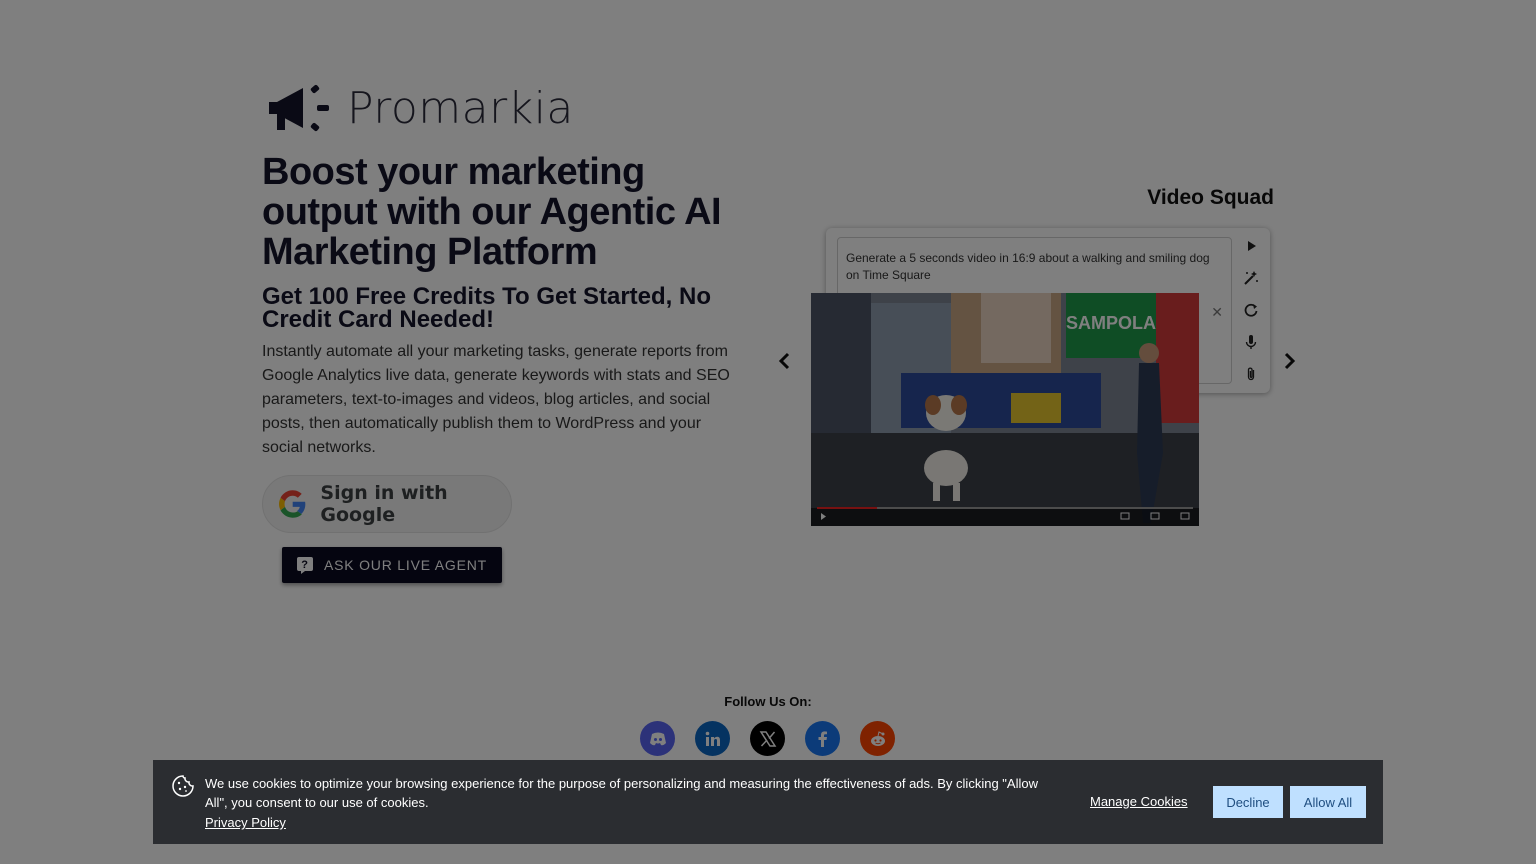 Image resolution: width=1536 pixels, height=864 pixels. What do you see at coordinates (1139, 801) in the screenshot?
I see `manage-cookies-link: Manage Cookies` at bounding box center [1139, 801].